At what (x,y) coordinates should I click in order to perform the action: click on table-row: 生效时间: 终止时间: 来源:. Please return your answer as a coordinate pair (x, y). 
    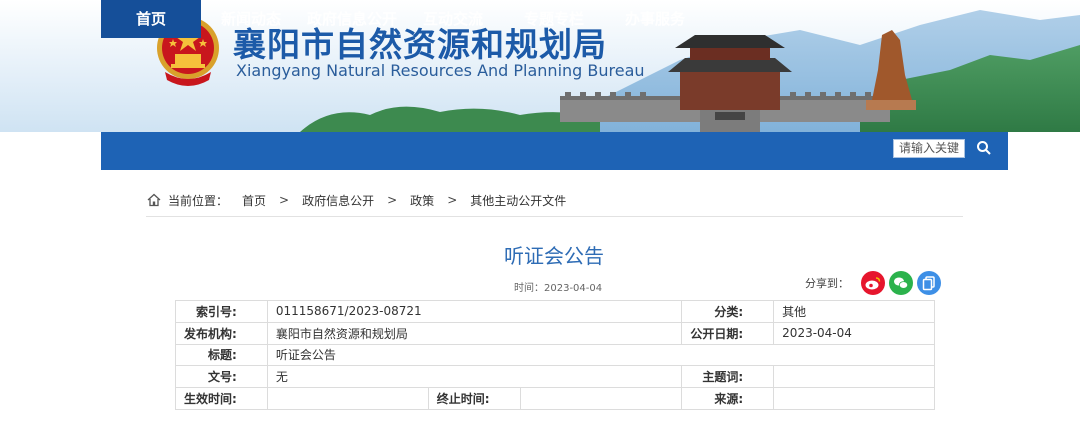
    Looking at the image, I should click on (555, 398).